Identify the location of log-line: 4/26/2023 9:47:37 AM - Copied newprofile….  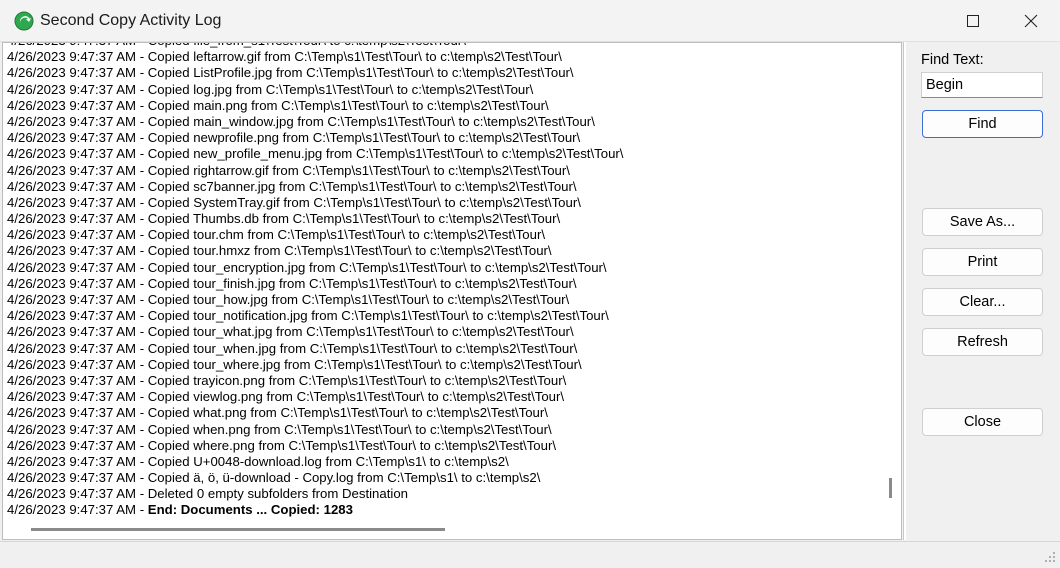
(294, 138).